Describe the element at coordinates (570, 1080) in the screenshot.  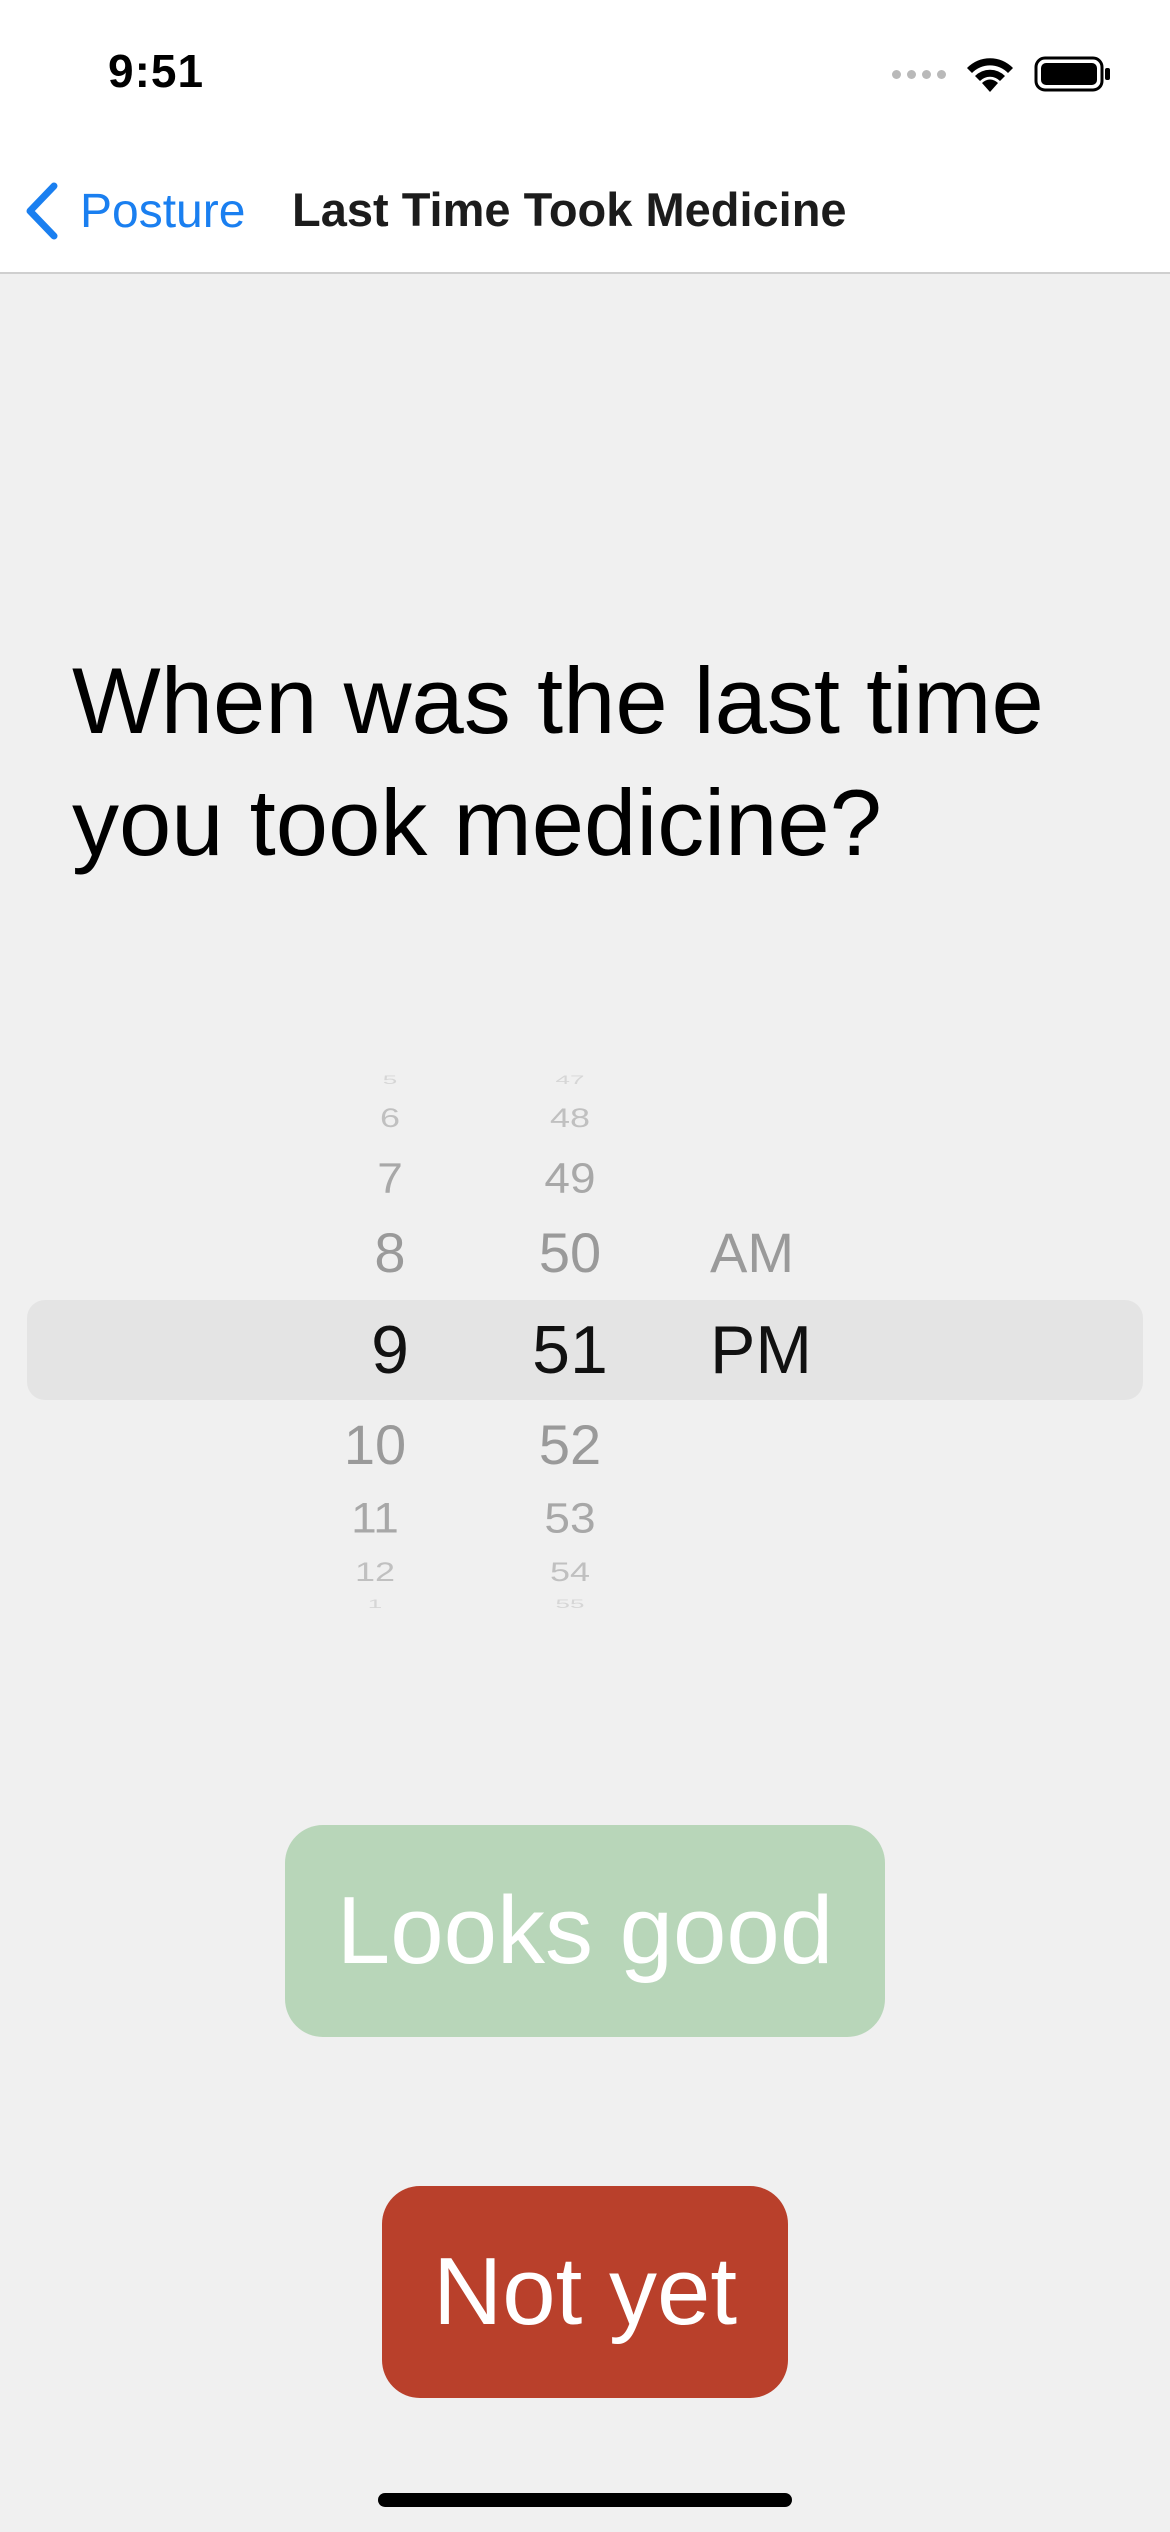
I see `minute-option: 47` at that location.